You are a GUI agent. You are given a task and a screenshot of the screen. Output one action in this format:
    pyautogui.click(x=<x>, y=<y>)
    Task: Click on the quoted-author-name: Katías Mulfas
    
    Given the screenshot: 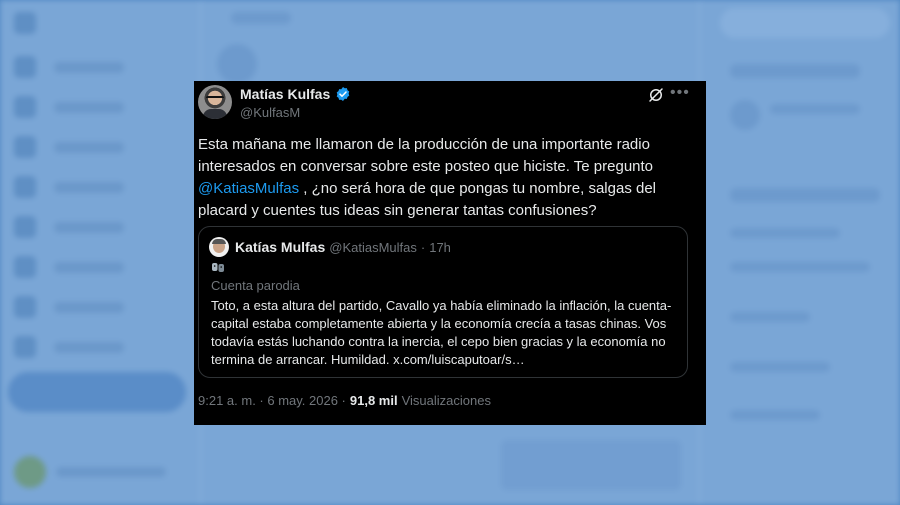 What is the action you would take?
    pyautogui.click(x=280, y=247)
    